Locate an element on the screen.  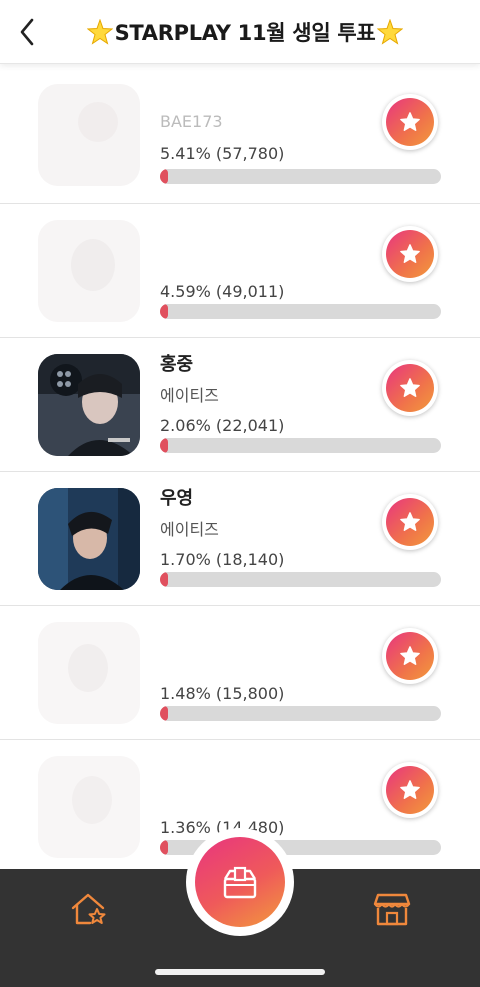
ballot-box-button is located at coordinates (240, 882).